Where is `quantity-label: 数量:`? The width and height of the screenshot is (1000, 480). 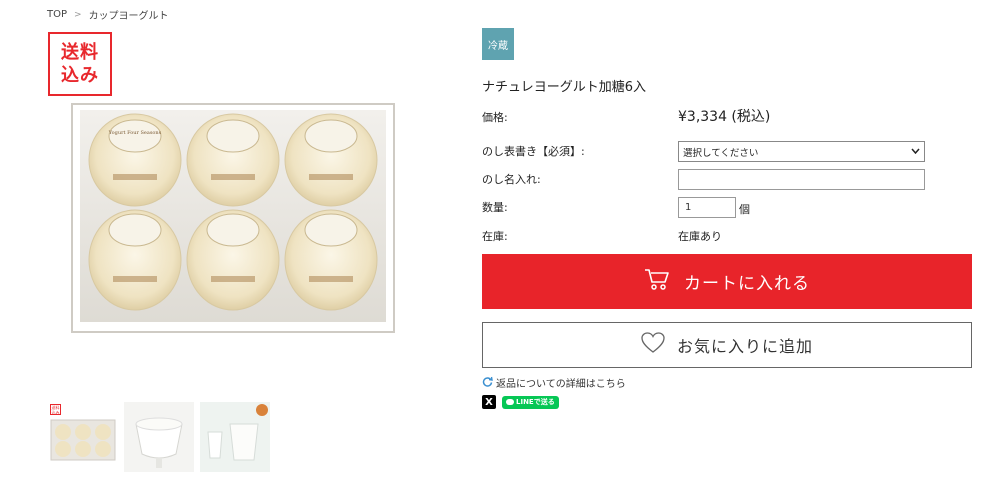 quantity-label: 数量: is located at coordinates (495, 207).